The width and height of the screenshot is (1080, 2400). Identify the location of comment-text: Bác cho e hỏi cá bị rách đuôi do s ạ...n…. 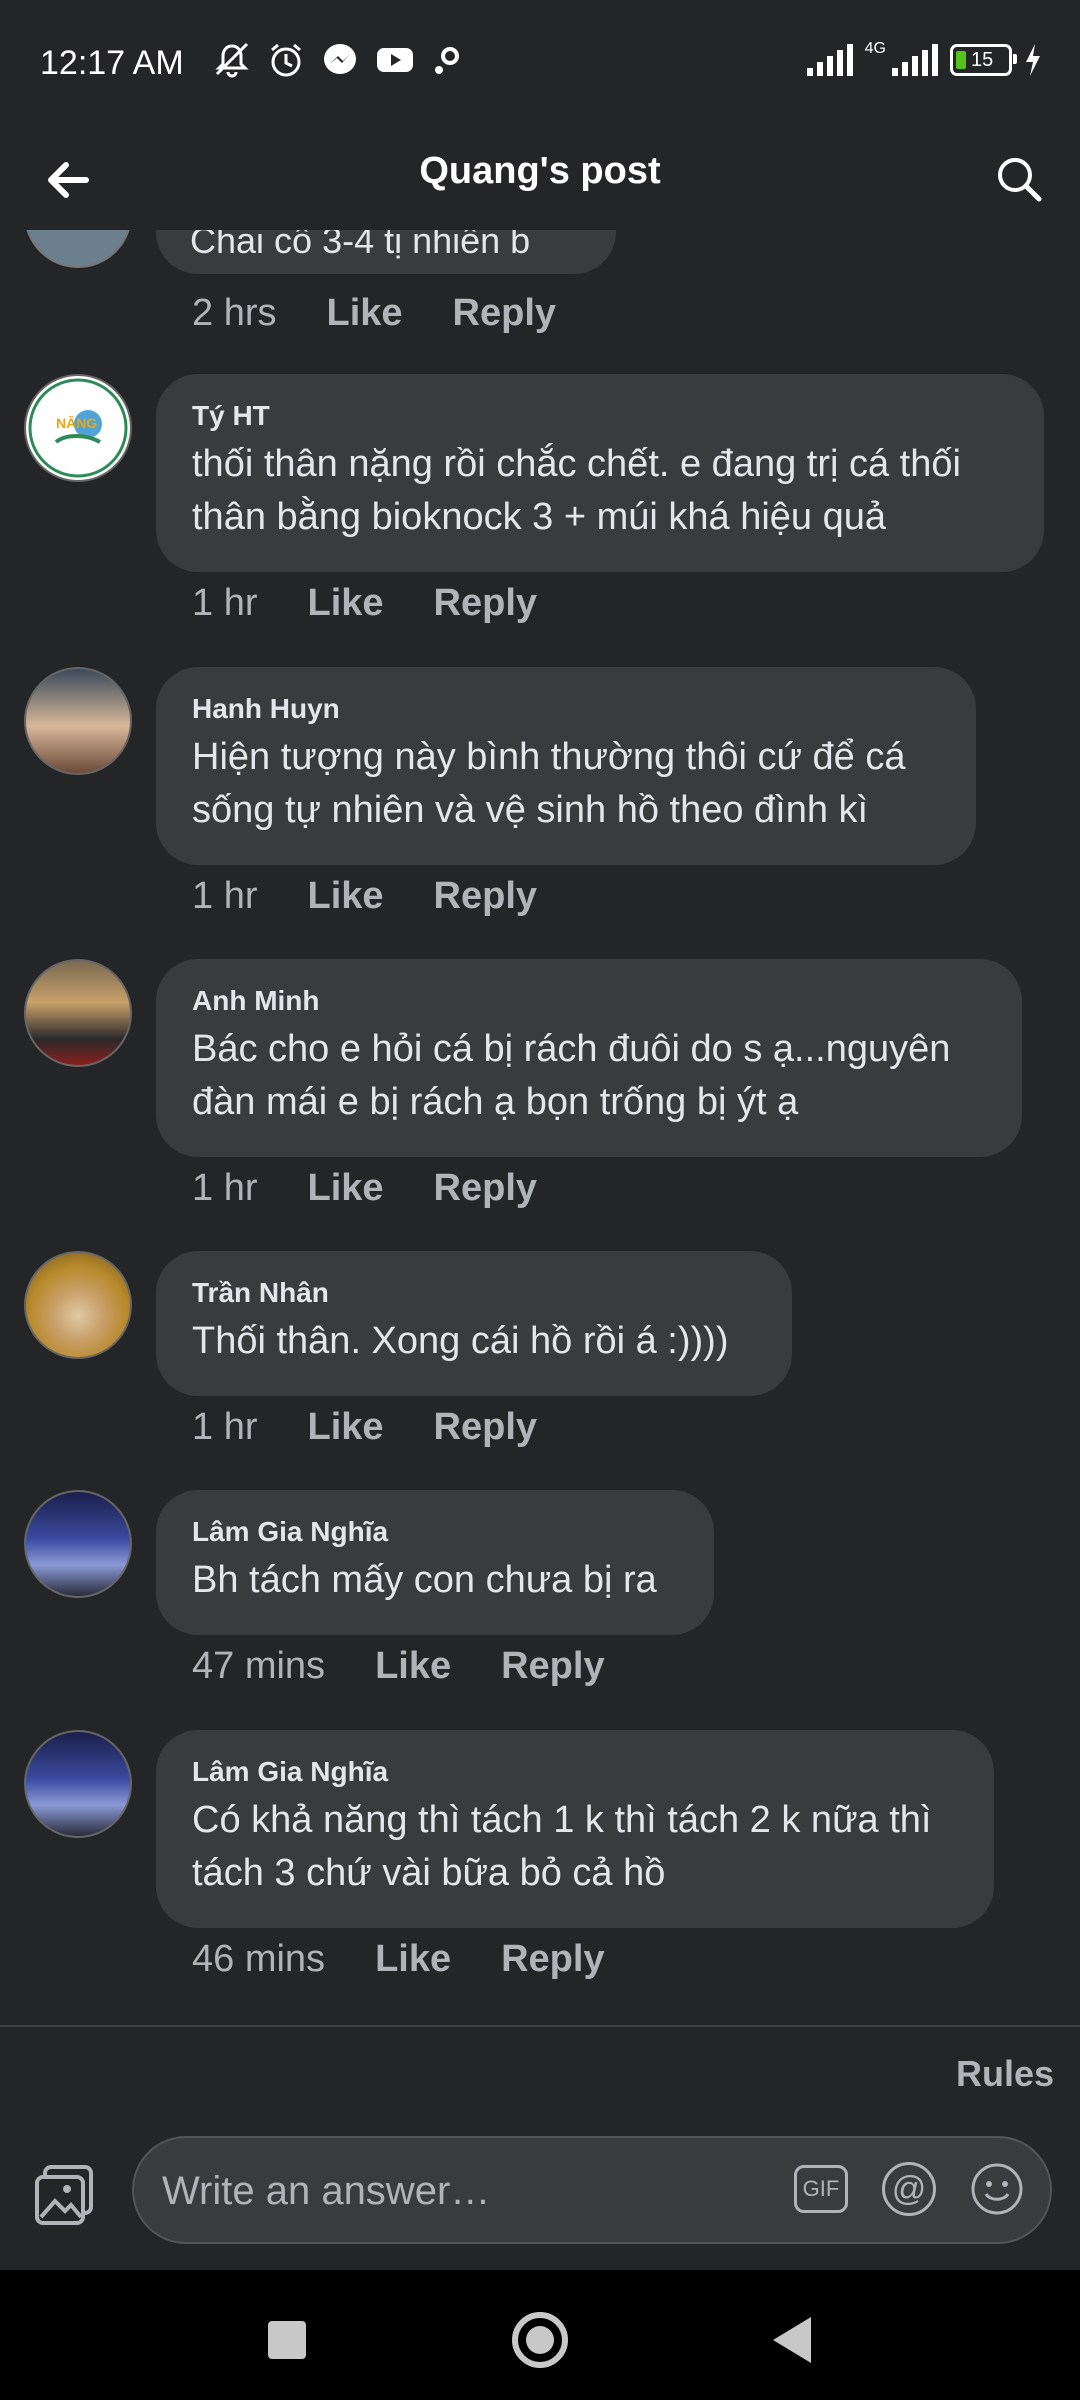
(571, 1075).